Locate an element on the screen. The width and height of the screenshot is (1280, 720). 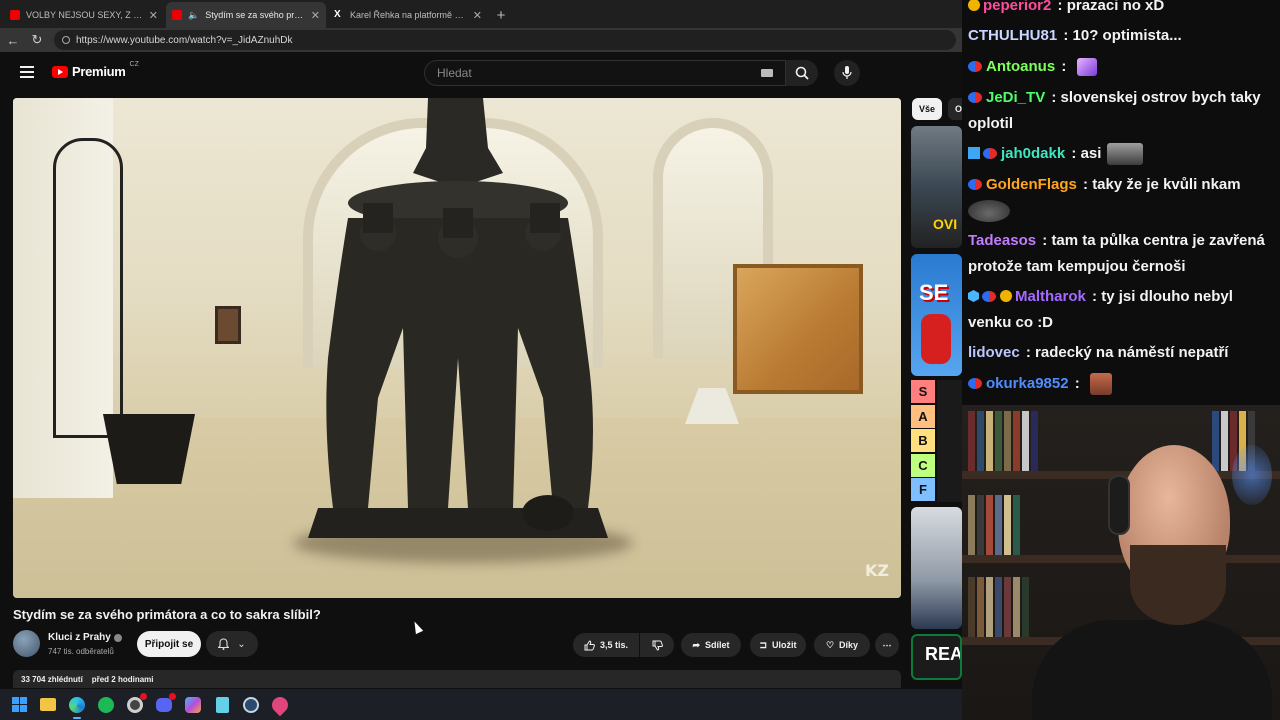
chat-username: Antoanus is located at coordinates (1020, 66).